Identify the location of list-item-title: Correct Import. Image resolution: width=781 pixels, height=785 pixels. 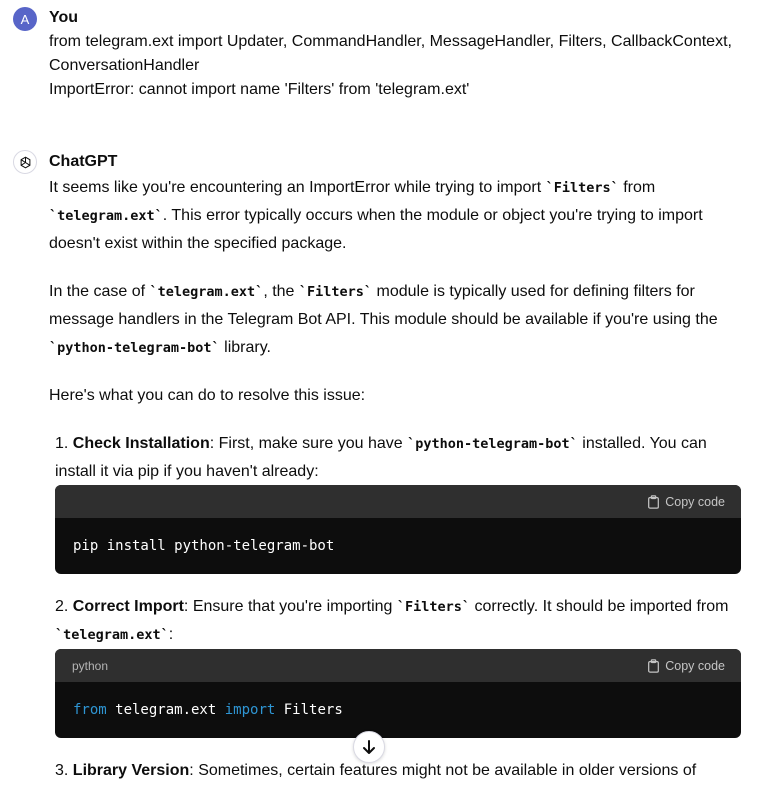
(128, 606).